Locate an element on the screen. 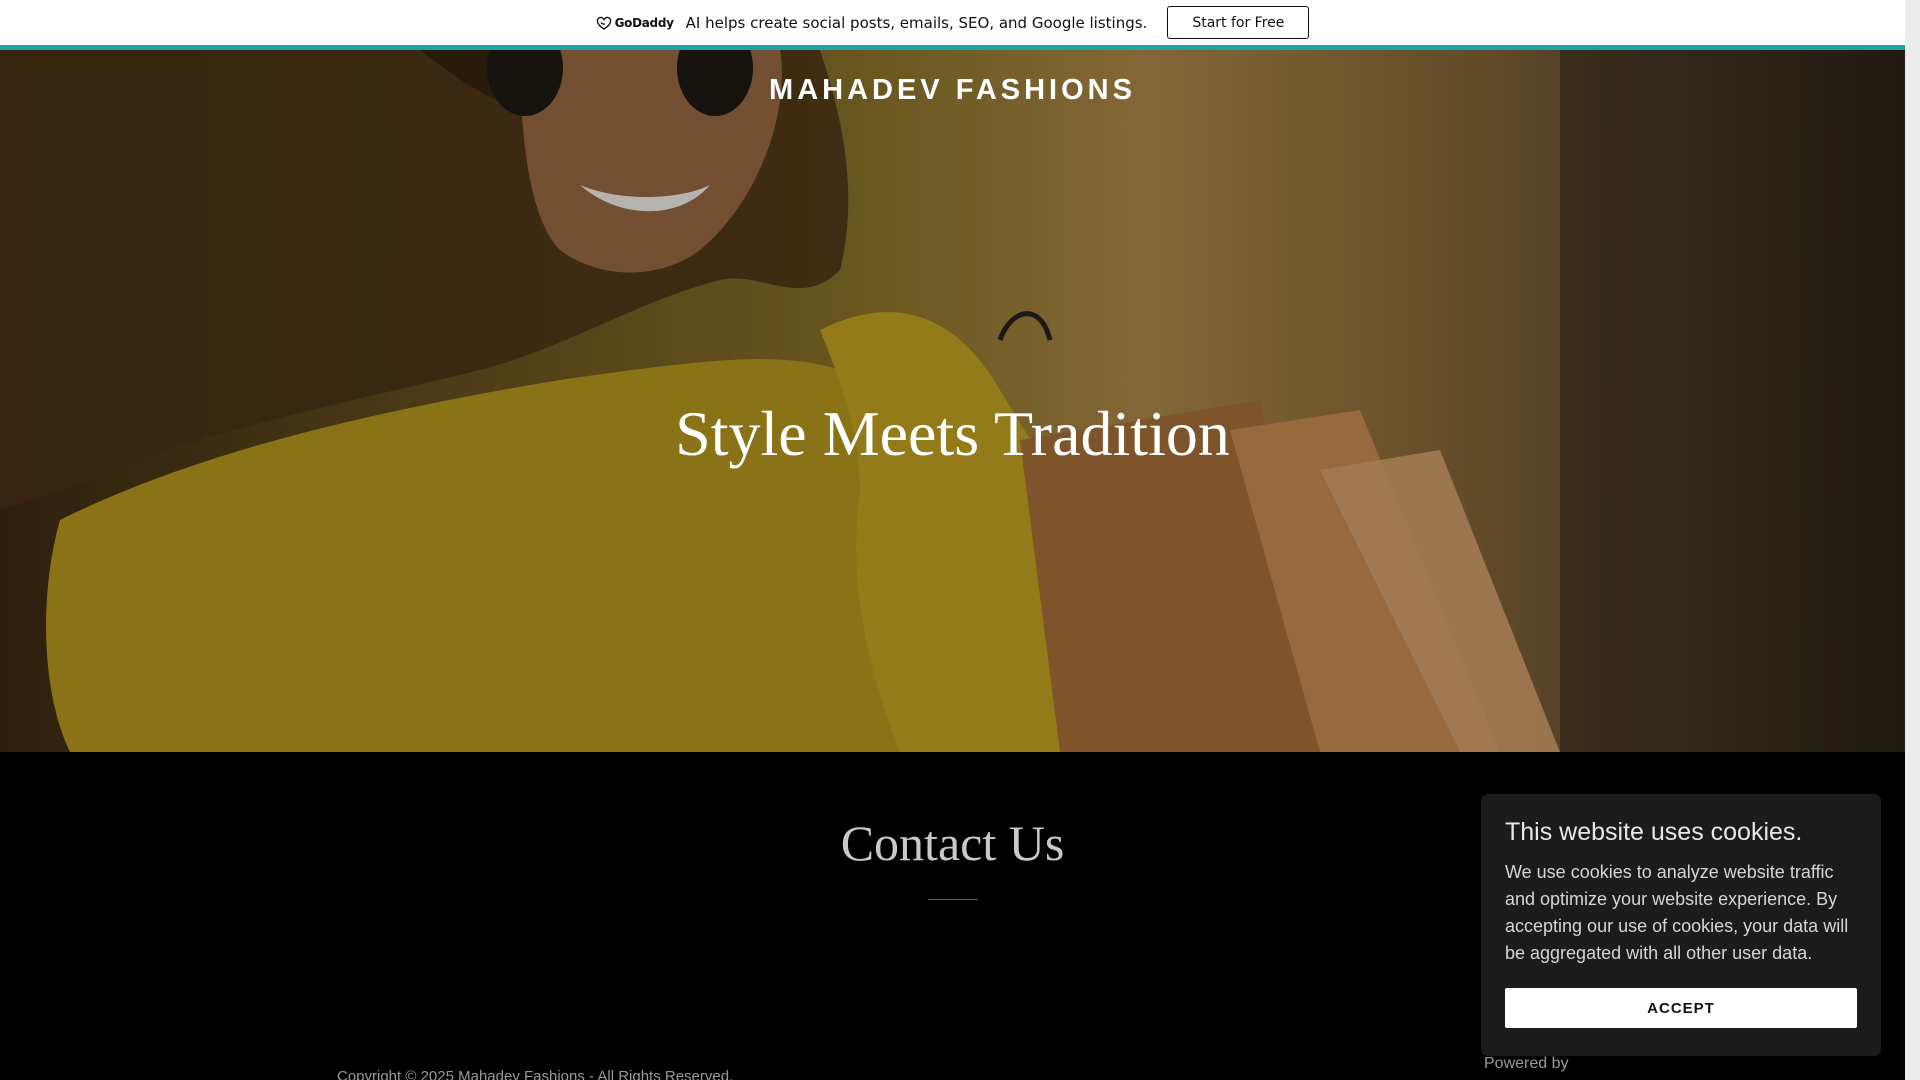 This screenshot has height=1080, width=1920. accept-cookies-button: ACCEPT is located at coordinates (1681, 1008).